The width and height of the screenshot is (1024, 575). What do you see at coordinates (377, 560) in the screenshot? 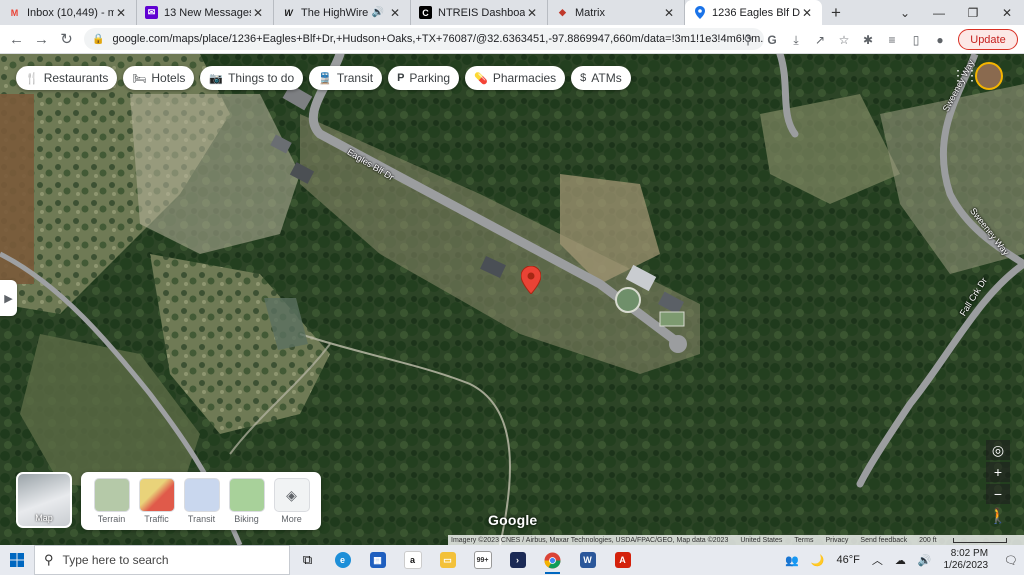
I see `store-icon: ▦` at bounding box center [377, 560].